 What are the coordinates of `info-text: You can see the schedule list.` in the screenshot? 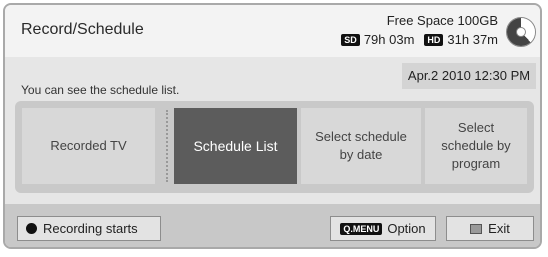 It's located at (100, 90).